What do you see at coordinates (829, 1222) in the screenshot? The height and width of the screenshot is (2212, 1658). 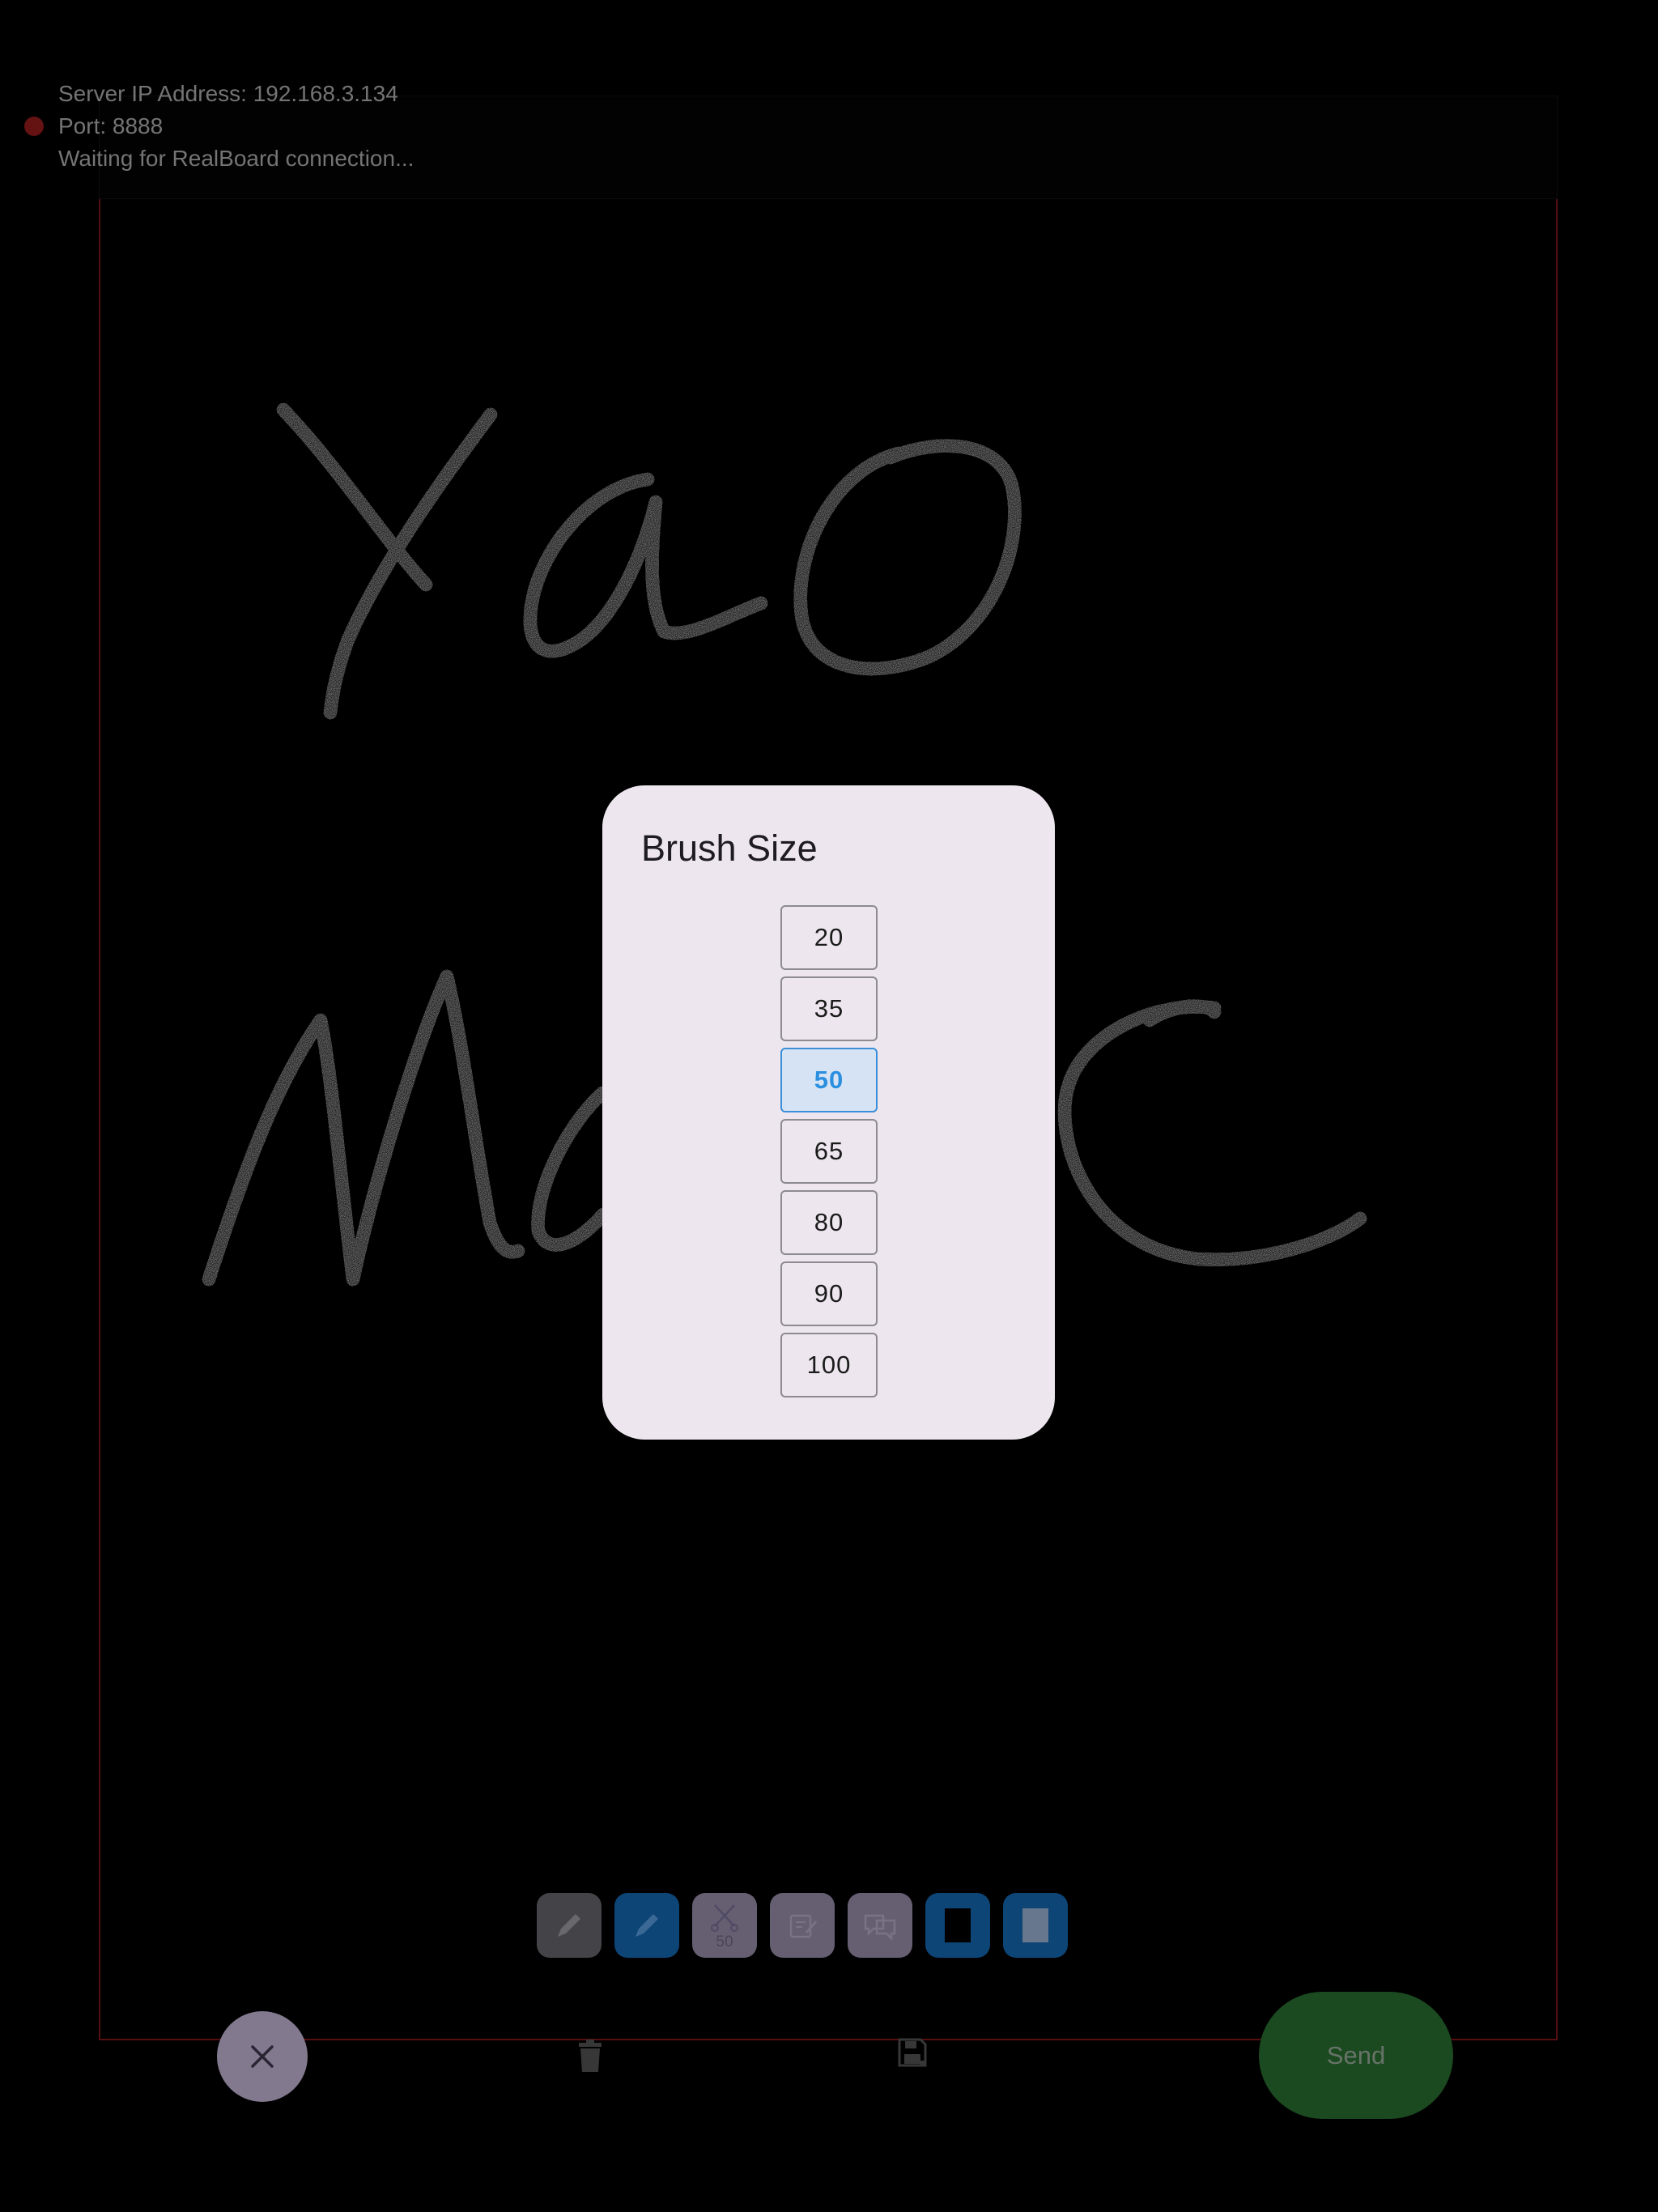 I see `brush-size-option-80: 80` at bounding box center [829, 1222].